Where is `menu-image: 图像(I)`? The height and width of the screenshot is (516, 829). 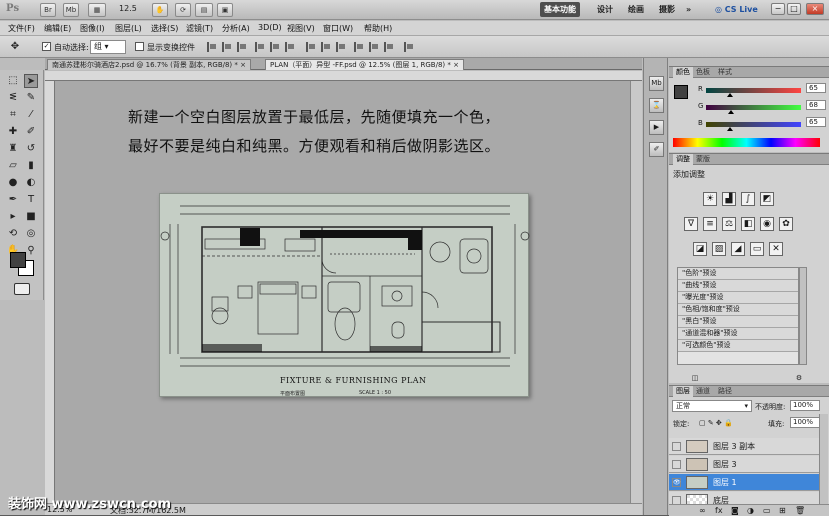 menu-image: 图像(I) is located at coordinates (92, 28).